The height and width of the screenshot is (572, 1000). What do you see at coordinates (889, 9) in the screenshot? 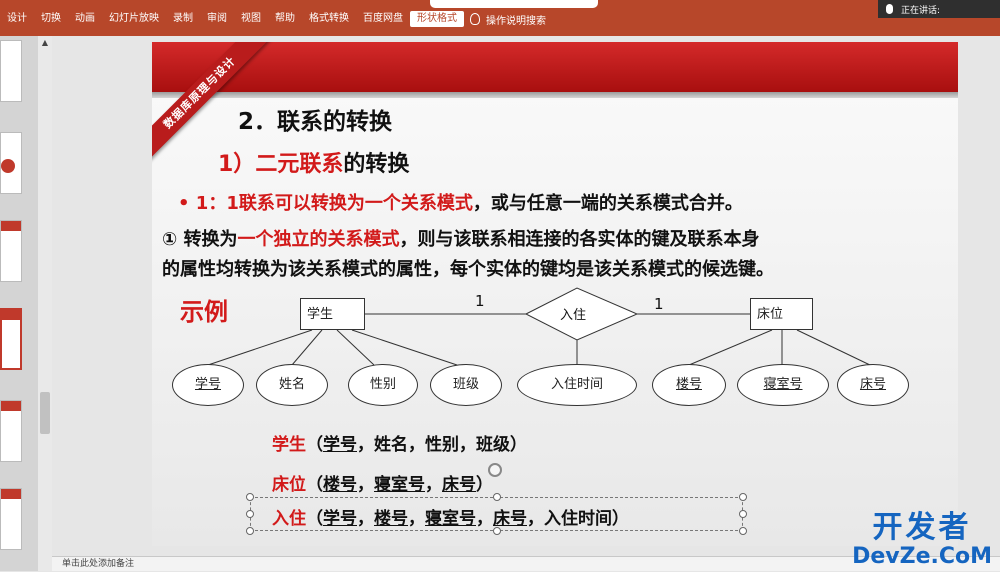
I see `microphone-icon` at bounding box center [889, 9].